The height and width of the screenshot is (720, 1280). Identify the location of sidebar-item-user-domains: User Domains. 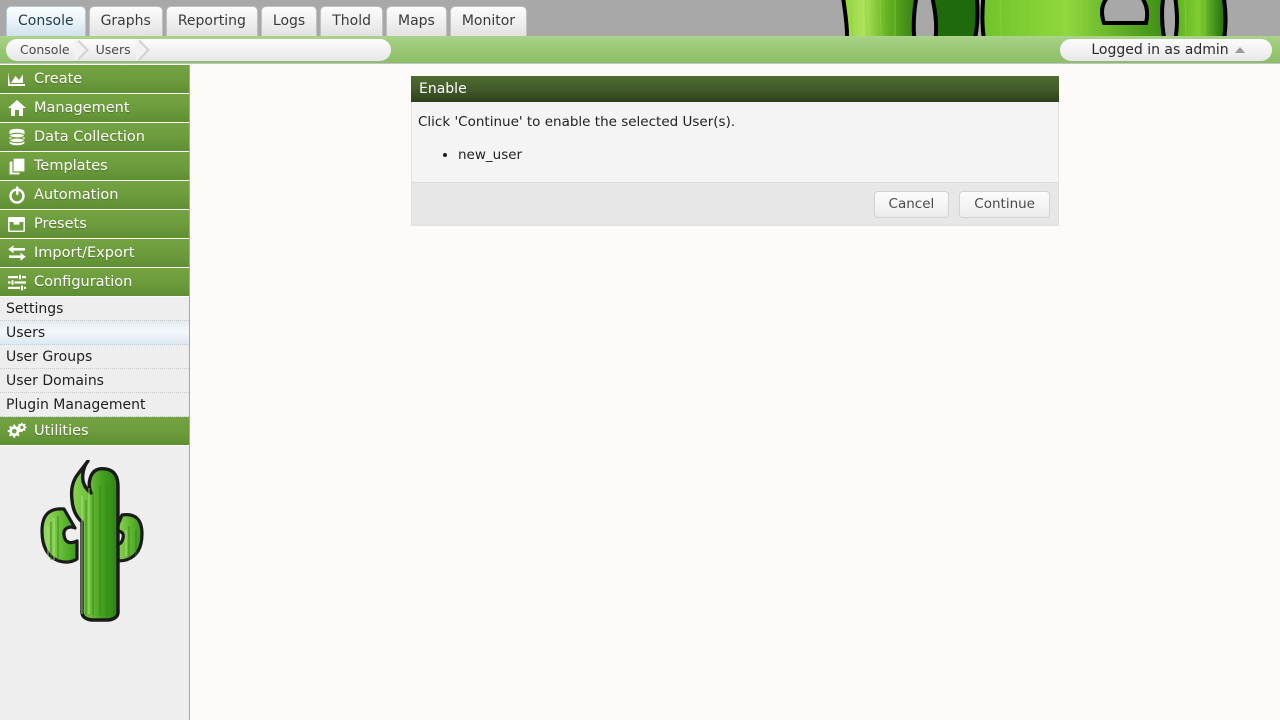
(94, 381).